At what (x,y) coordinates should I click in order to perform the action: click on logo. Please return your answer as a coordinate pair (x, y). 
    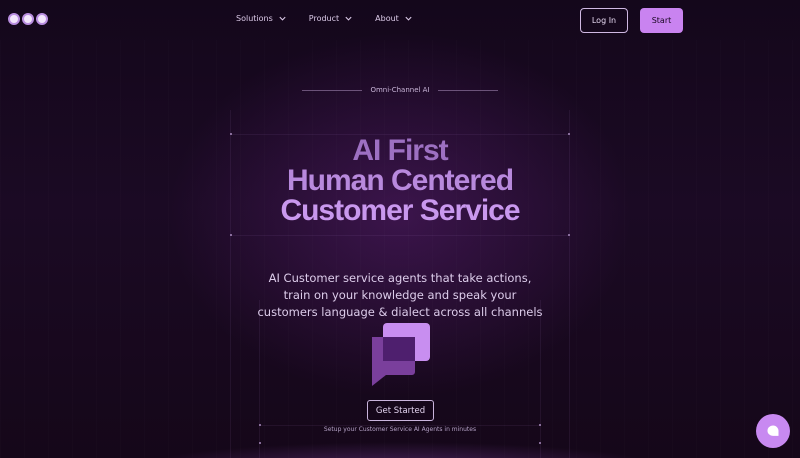
    Looking at the image, I should click on (28, 19).